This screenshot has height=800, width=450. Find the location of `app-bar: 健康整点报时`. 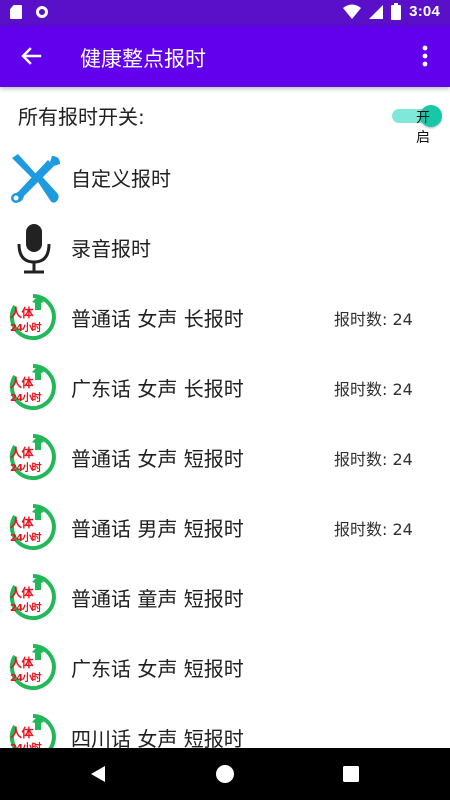

app-bar: 健康整点报时 is located at coordinates (225, 56).